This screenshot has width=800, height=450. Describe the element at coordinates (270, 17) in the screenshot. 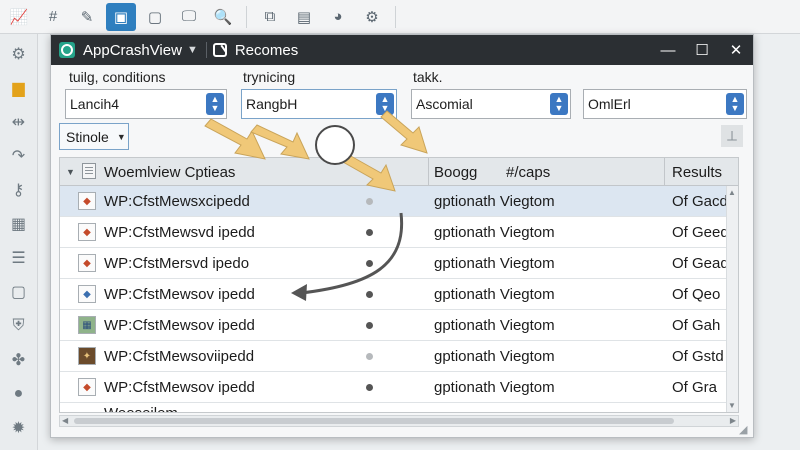

I see `copy-icon: ⧉` at that location.